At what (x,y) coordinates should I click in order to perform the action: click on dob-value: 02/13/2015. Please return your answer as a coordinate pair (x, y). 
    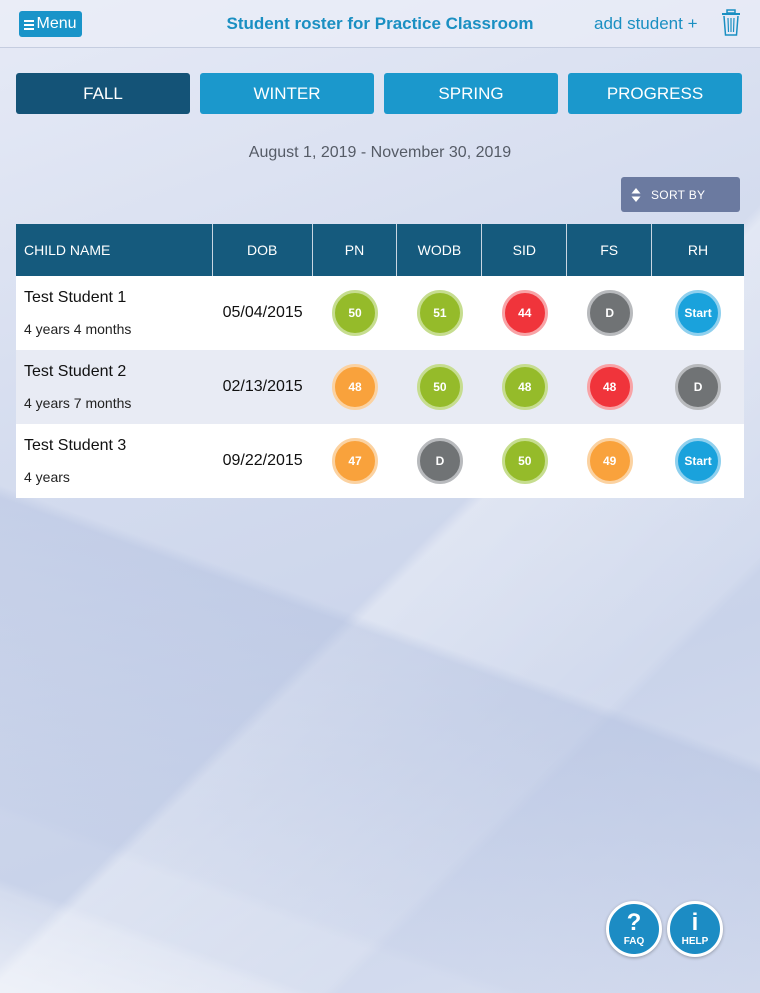
    Looking at the image, I should click on (262, 386).